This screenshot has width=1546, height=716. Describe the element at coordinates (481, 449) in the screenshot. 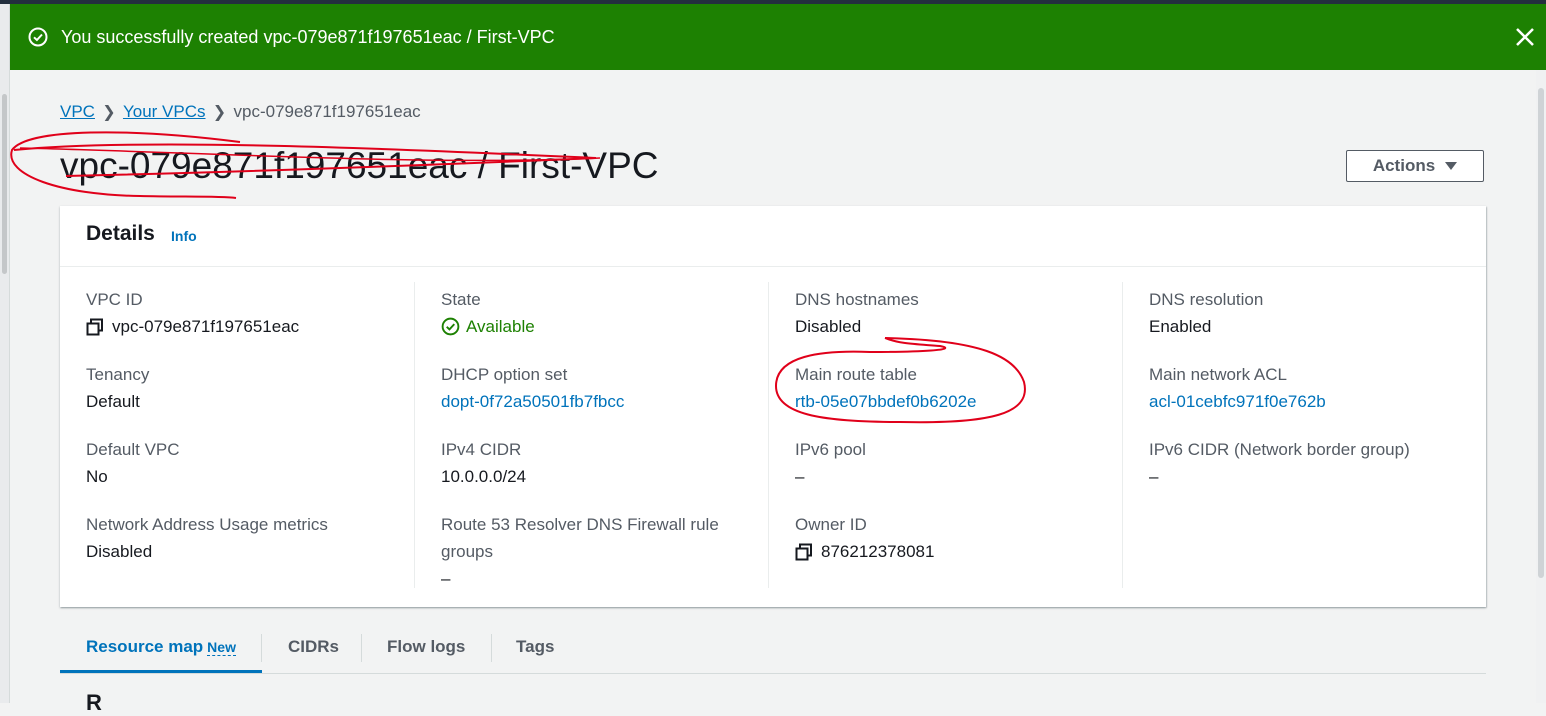

I see `field-label: IPv4 CIDR` at that location.